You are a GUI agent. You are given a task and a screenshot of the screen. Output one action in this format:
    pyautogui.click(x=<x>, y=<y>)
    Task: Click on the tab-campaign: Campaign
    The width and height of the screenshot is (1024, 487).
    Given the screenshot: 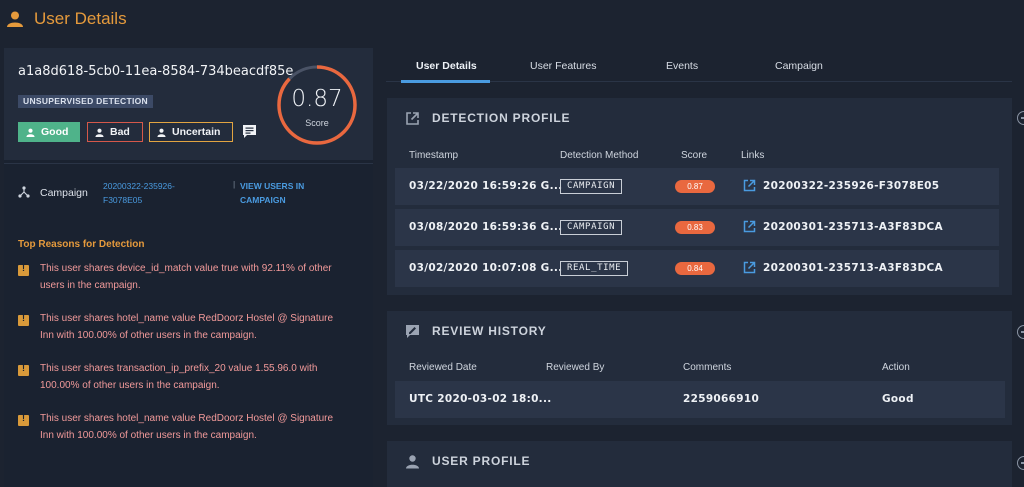 What is the action you would take?
    pyautogui.click(x=799, y=66)
    